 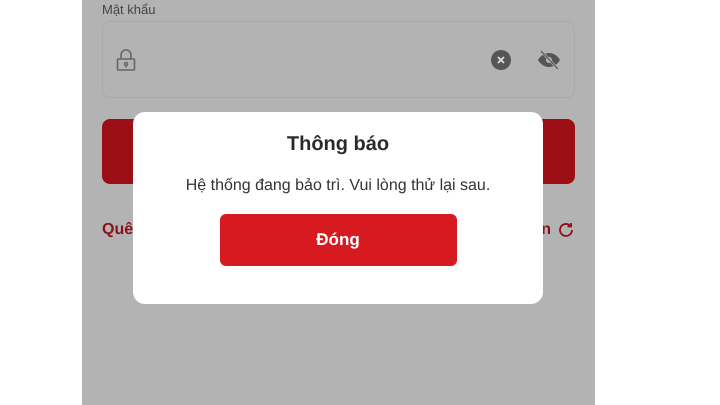 What do you see at coordinates (338, 144) in the screenshot?
I see `dialog-title: Thông báo` at bounding box center [338, 144].